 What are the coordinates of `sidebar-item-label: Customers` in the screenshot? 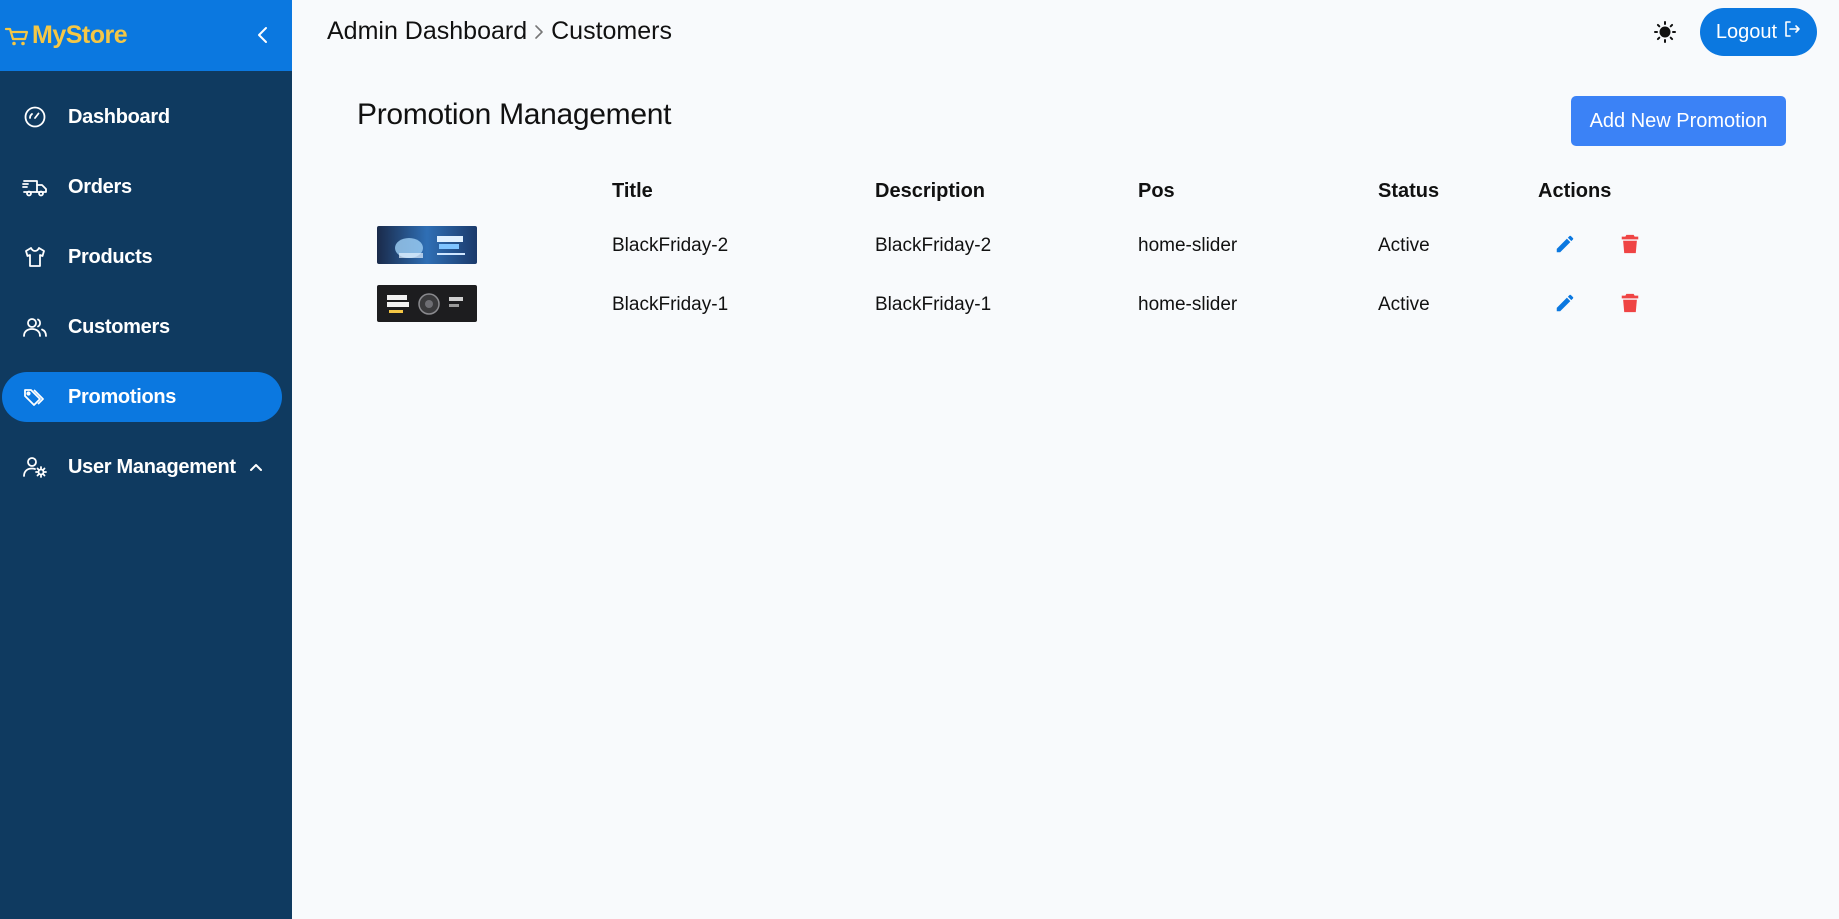 It's located at (119, 326).